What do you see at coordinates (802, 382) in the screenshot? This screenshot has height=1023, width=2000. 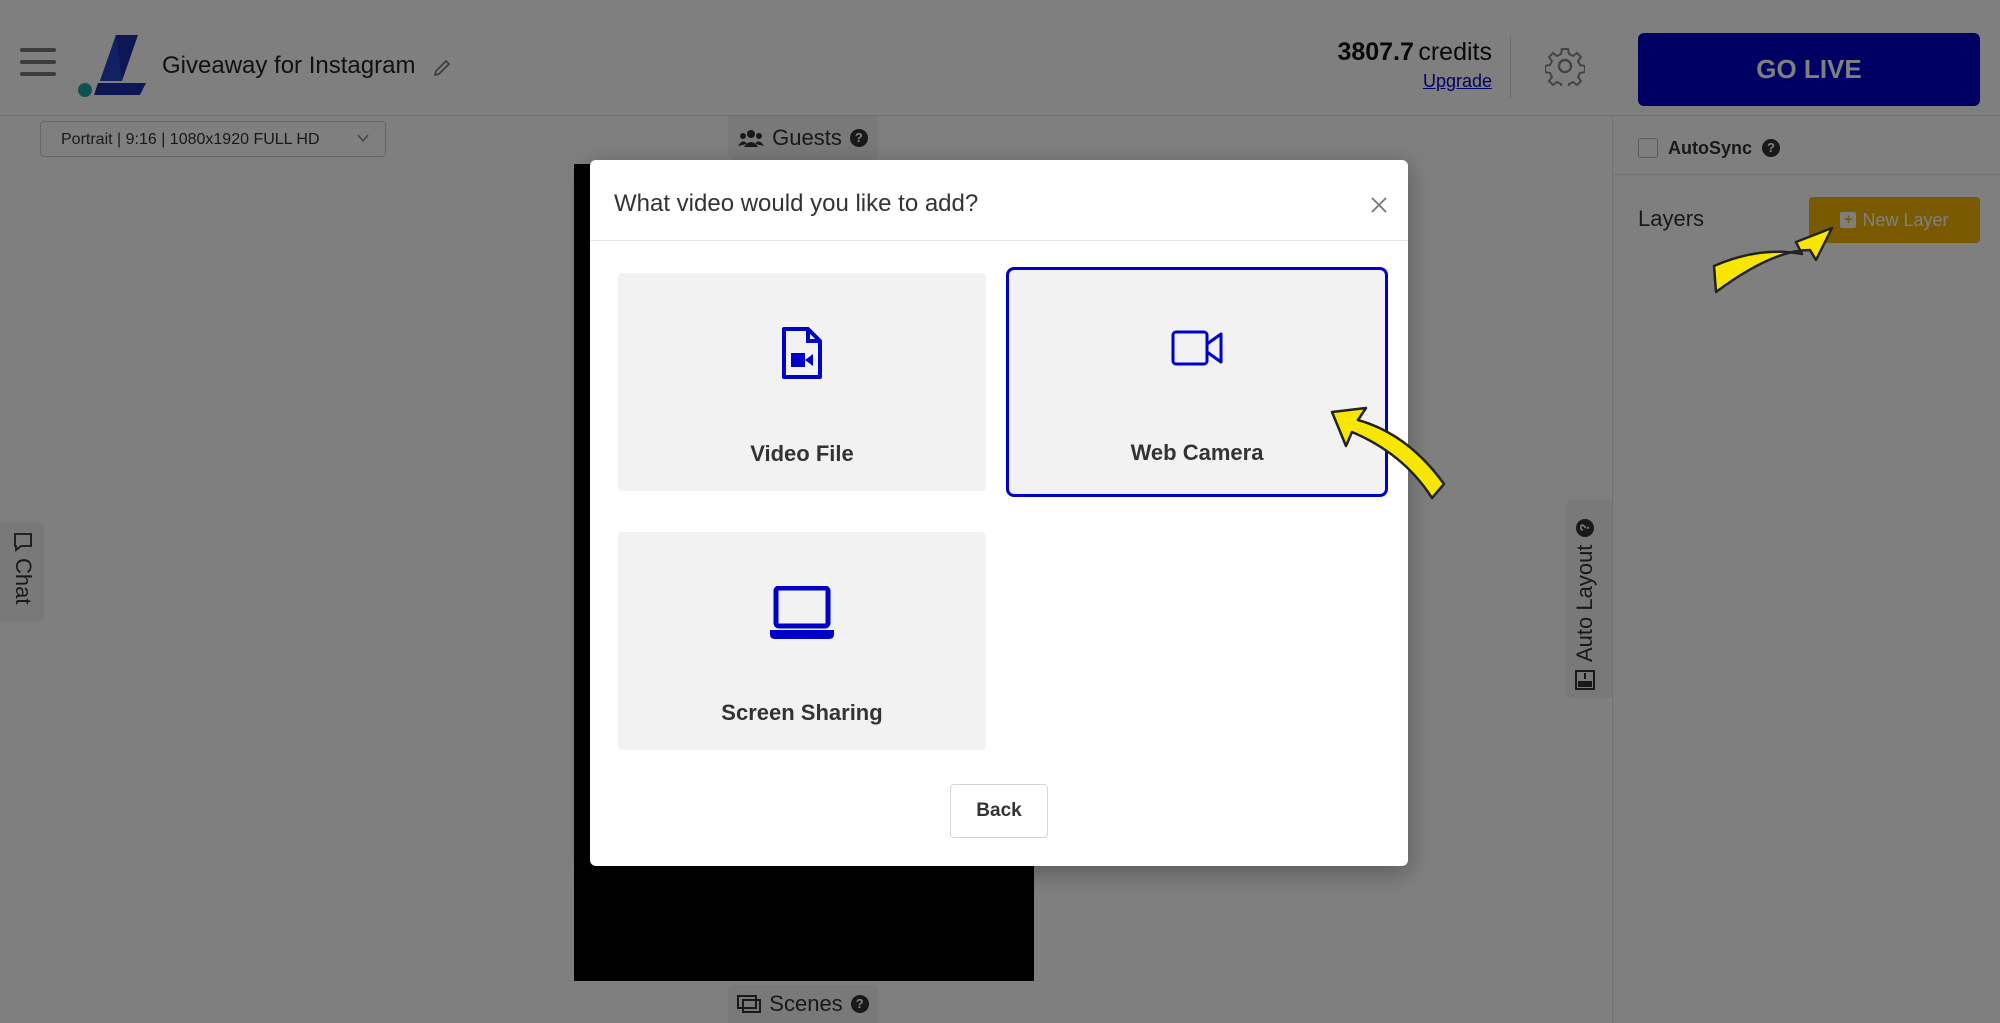 I see `option-video-file: Video File` at bounding box center [802, 382].